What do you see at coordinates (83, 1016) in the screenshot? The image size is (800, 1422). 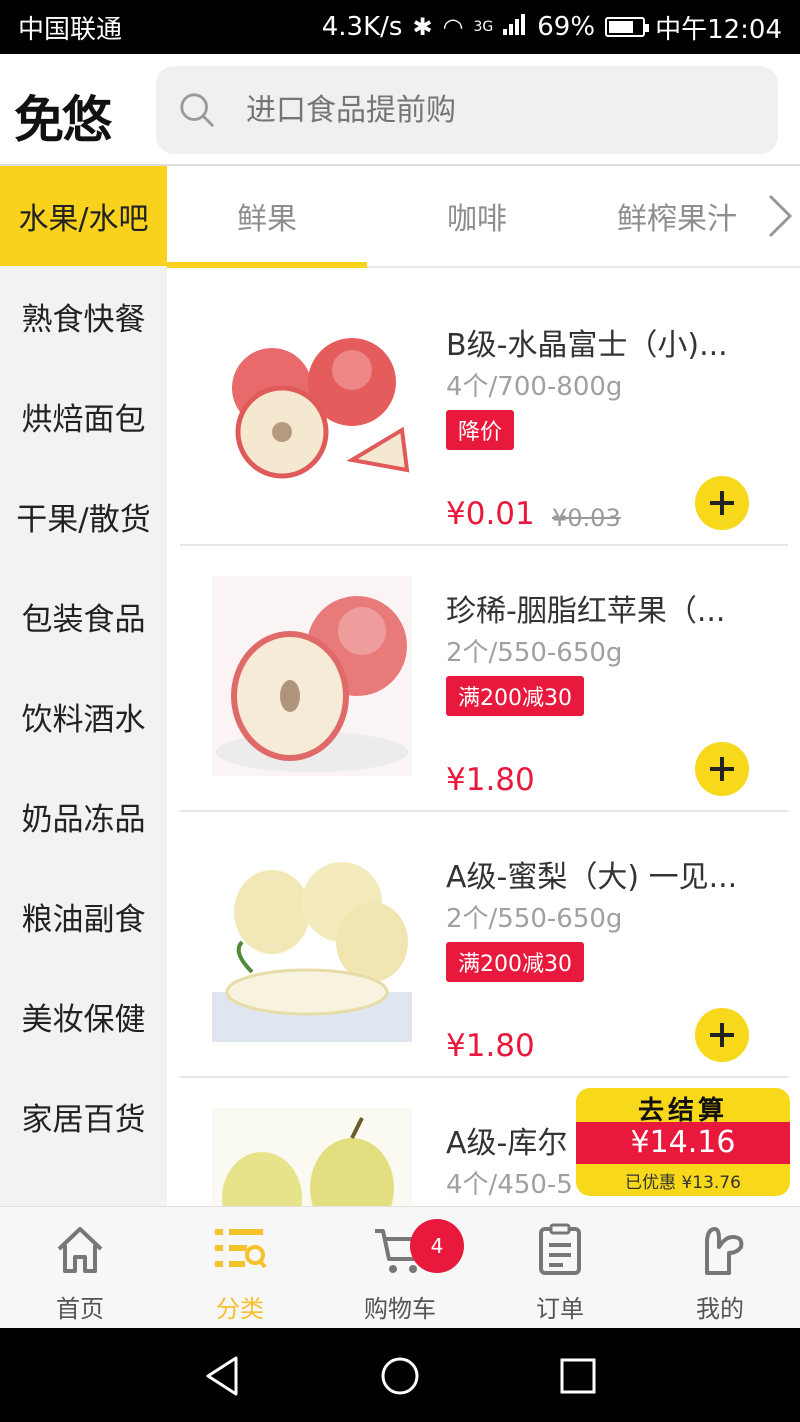 I see `sidebar-item-beauty: 美妆保健` at bounding box center [83, 1016].